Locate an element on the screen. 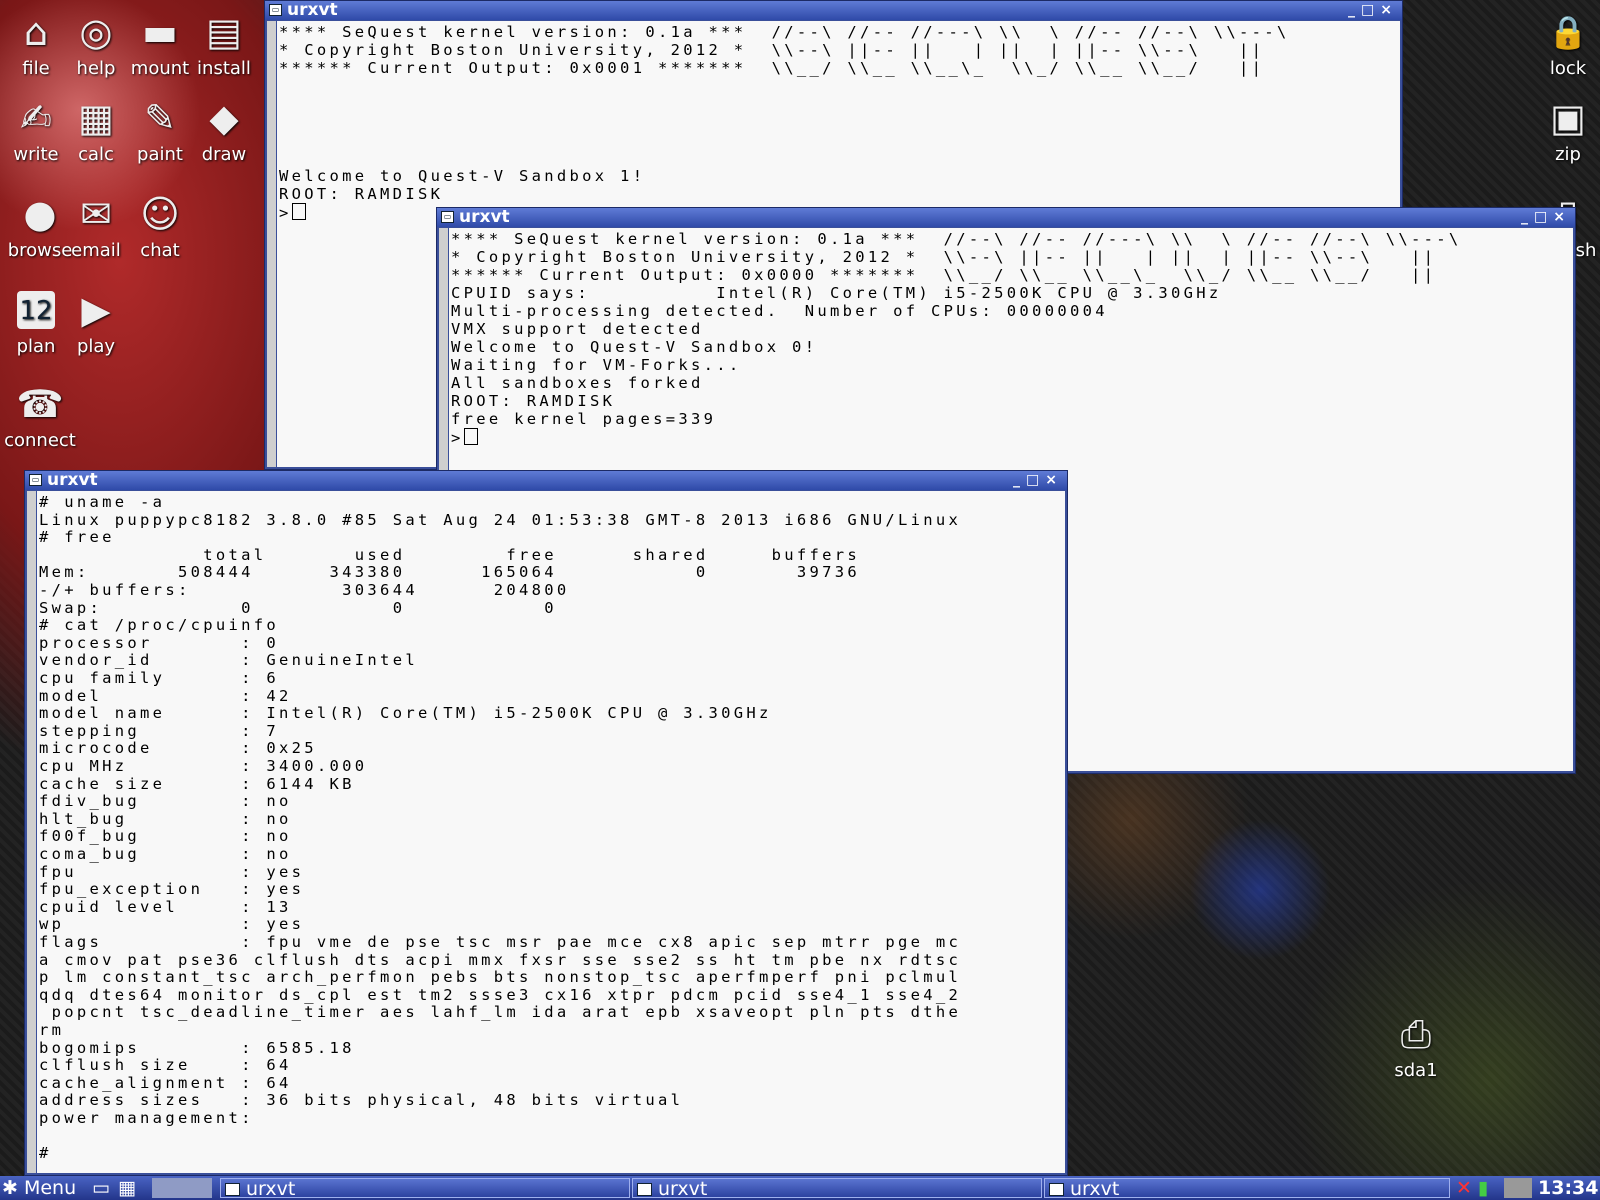 The image size is (1600, 1200). terminal-line: vendor_id : GenuineIntel is located at coordinates (228, 660).